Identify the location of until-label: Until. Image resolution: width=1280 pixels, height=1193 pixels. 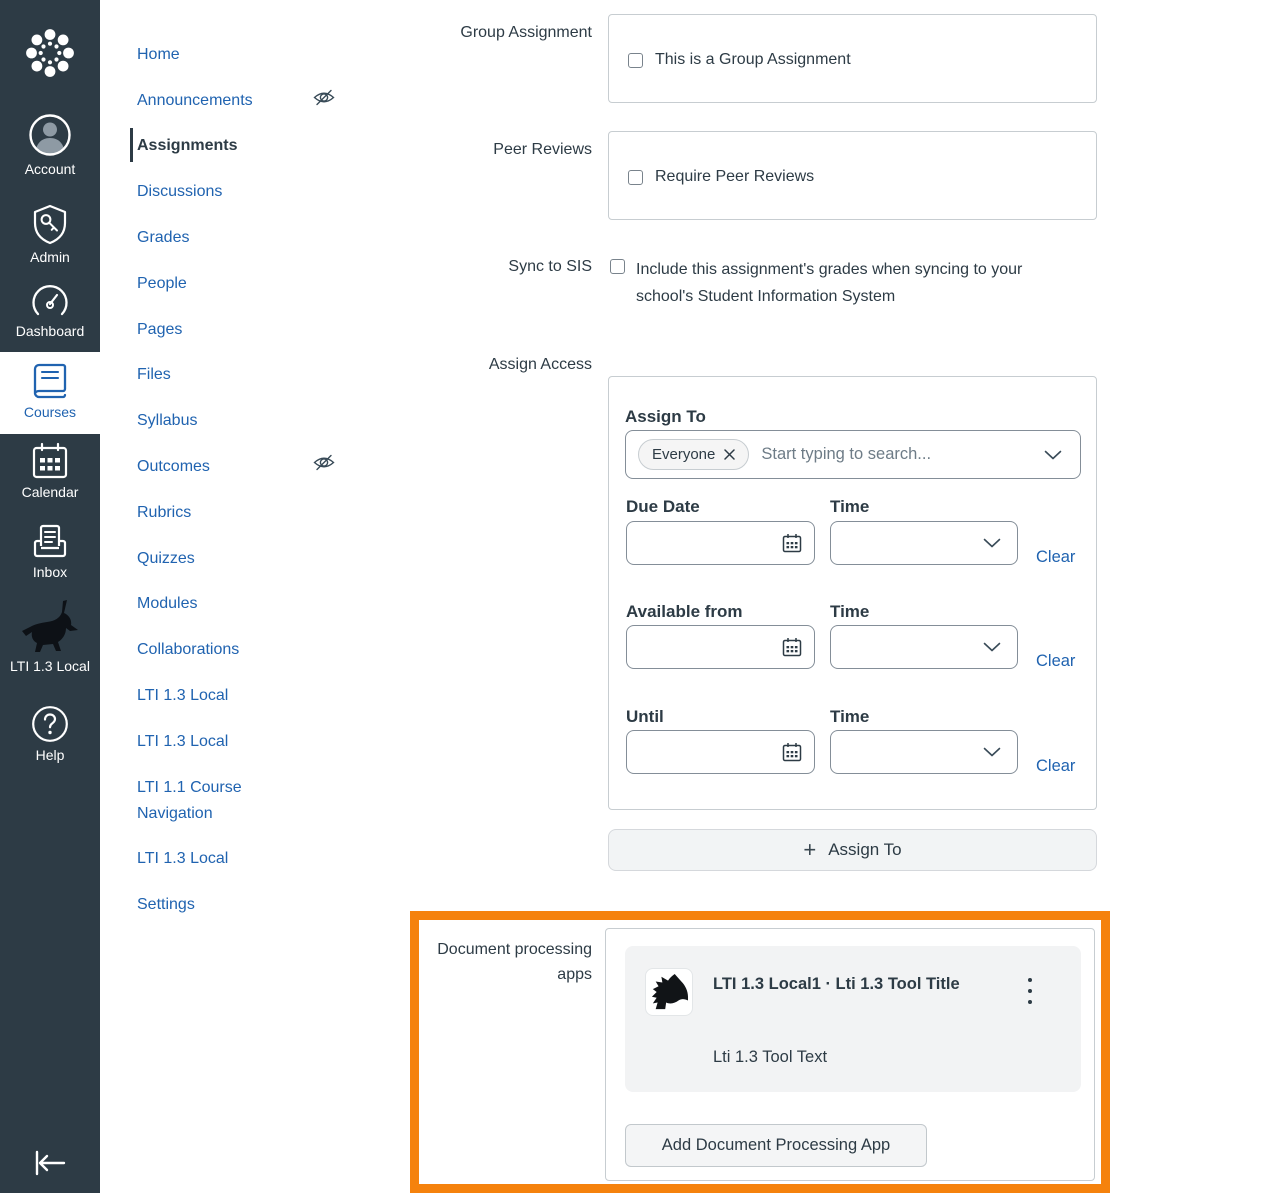
(645, 716).